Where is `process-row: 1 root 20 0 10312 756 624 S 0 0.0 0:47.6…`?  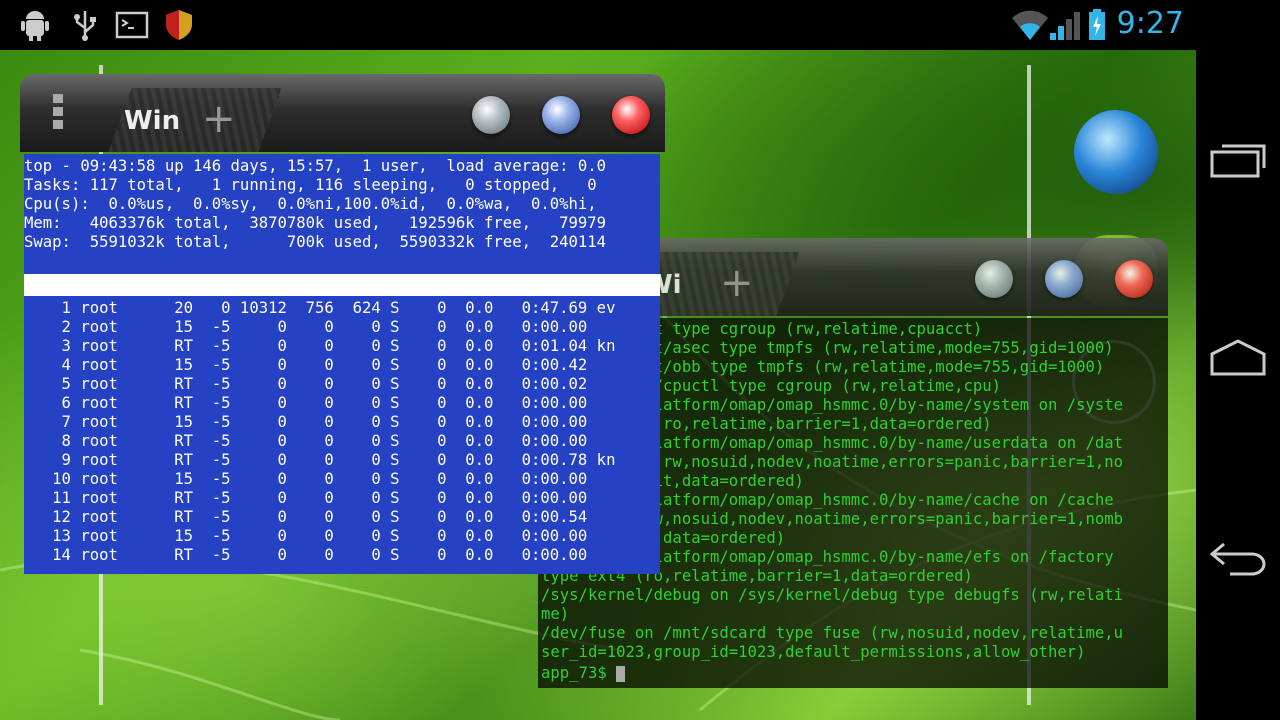
process-row: 1 root 20 0 10312 756 624 S 0 0.0 0:47.6… is located at coordinates (320, 308).